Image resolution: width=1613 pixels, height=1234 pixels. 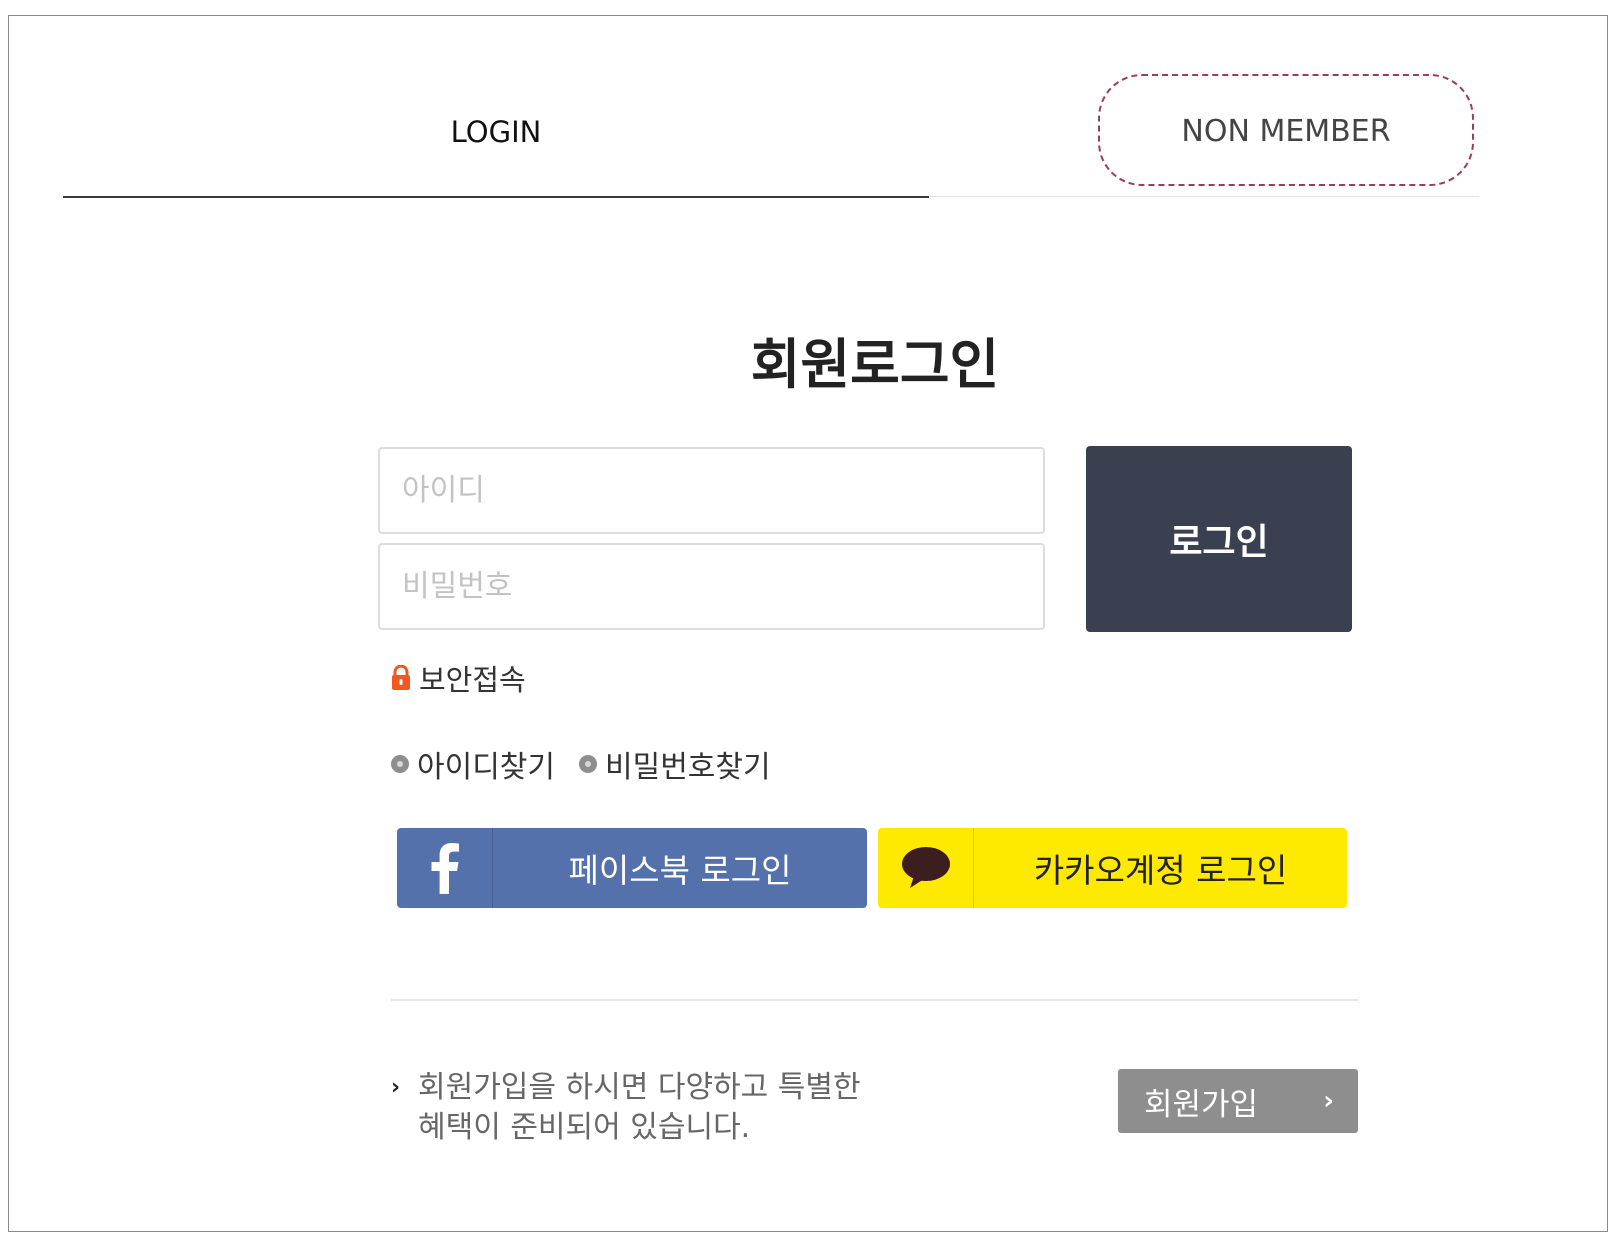 What do you see at coordinates (711, 586) in the screenshot?
I see `password-input` at bounding box center [711, 586].